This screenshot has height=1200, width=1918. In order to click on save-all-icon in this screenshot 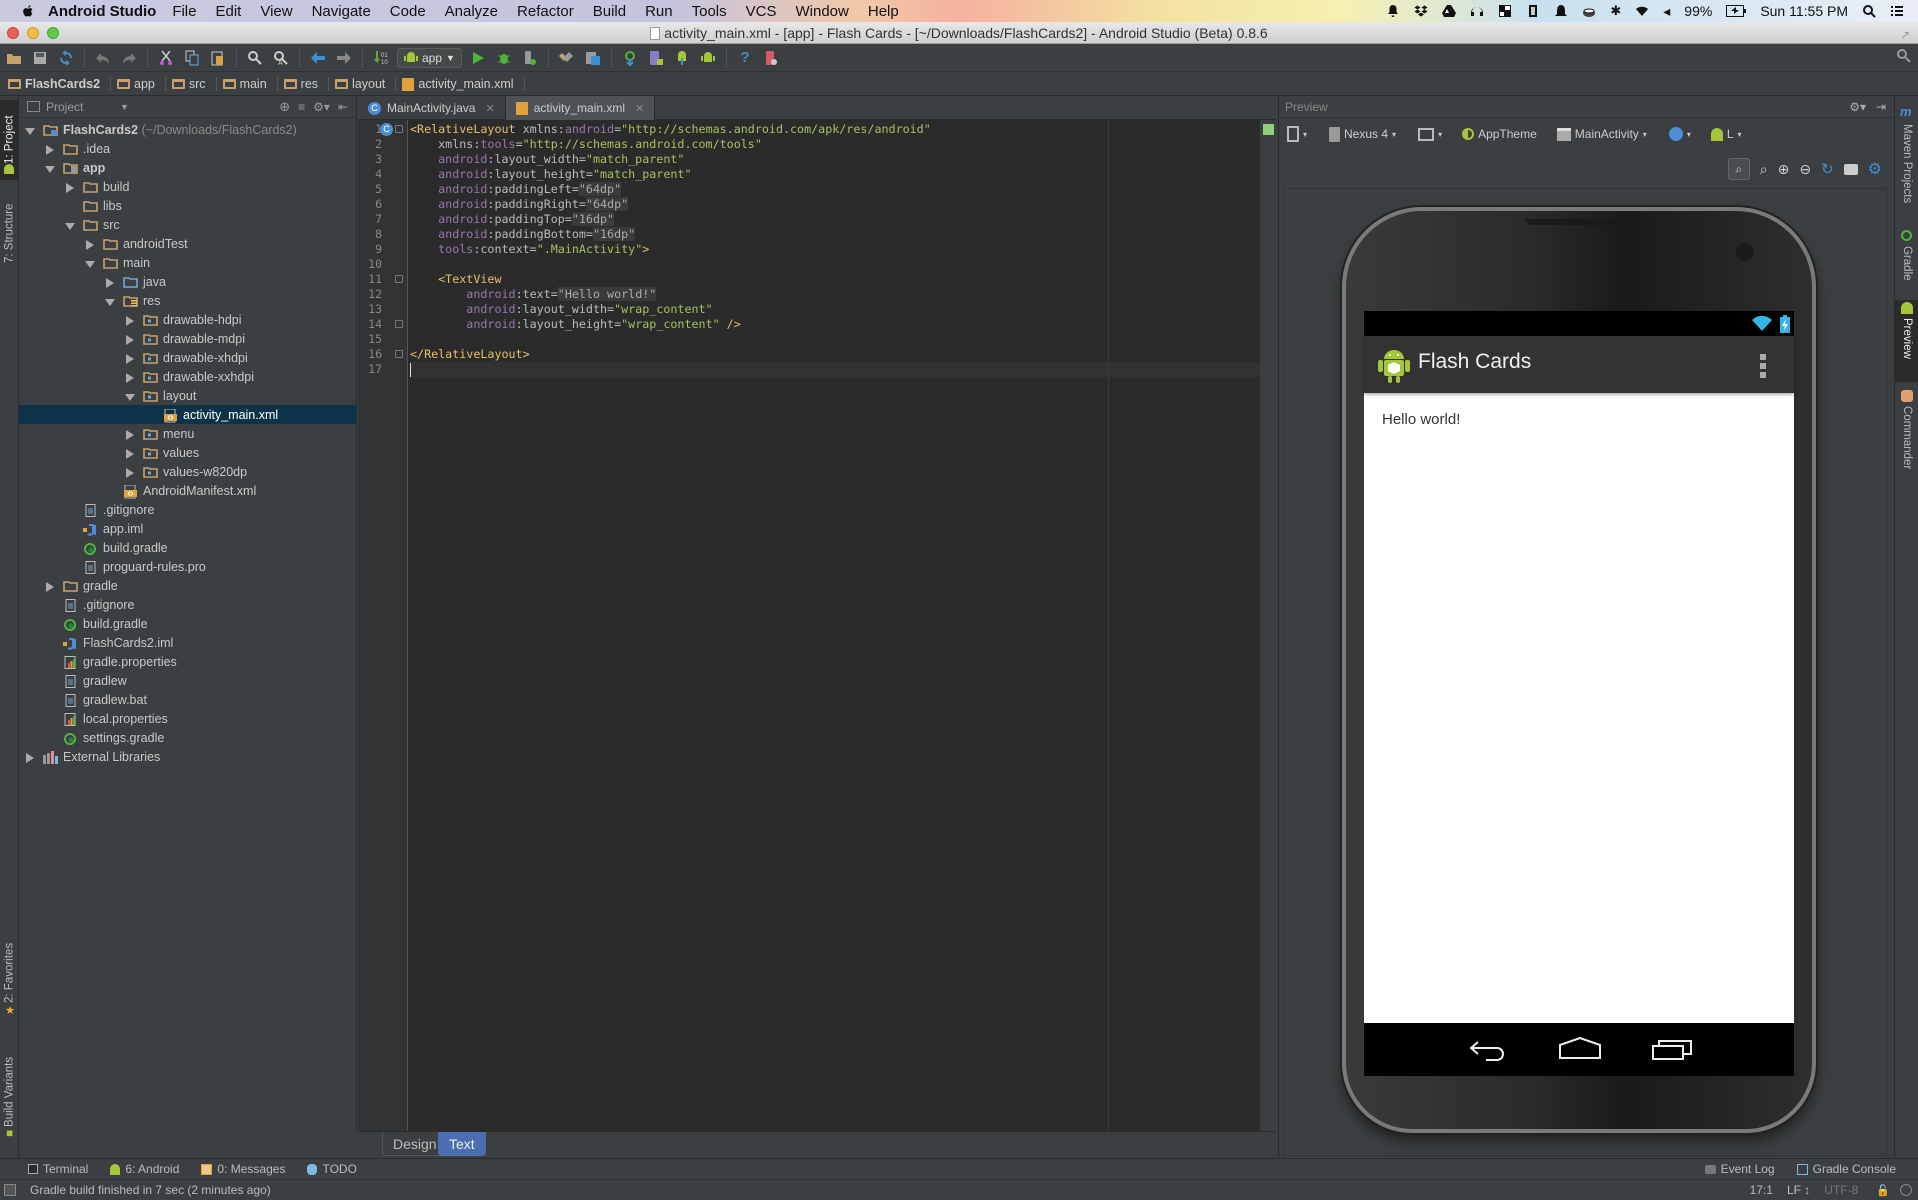, I will do `click(40, 58)`.